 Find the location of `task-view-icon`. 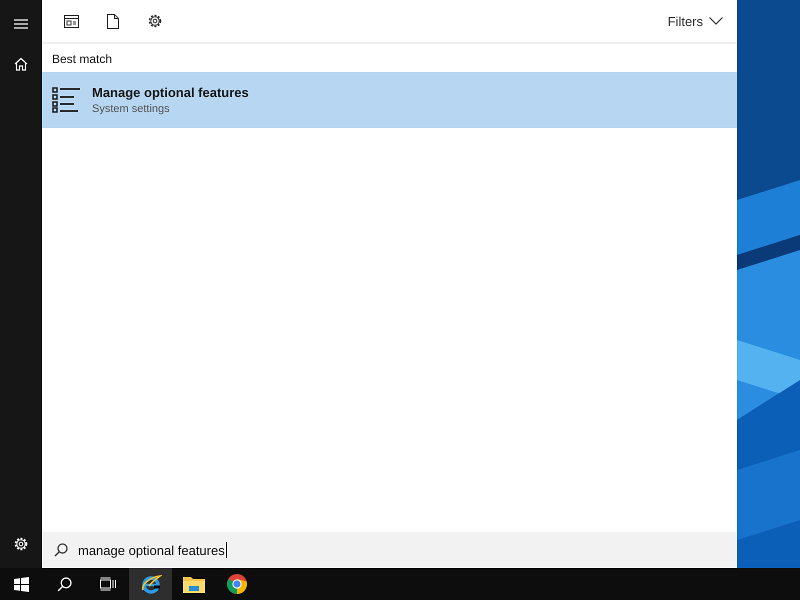

task-view-icon is located at coordinates (108, 584).